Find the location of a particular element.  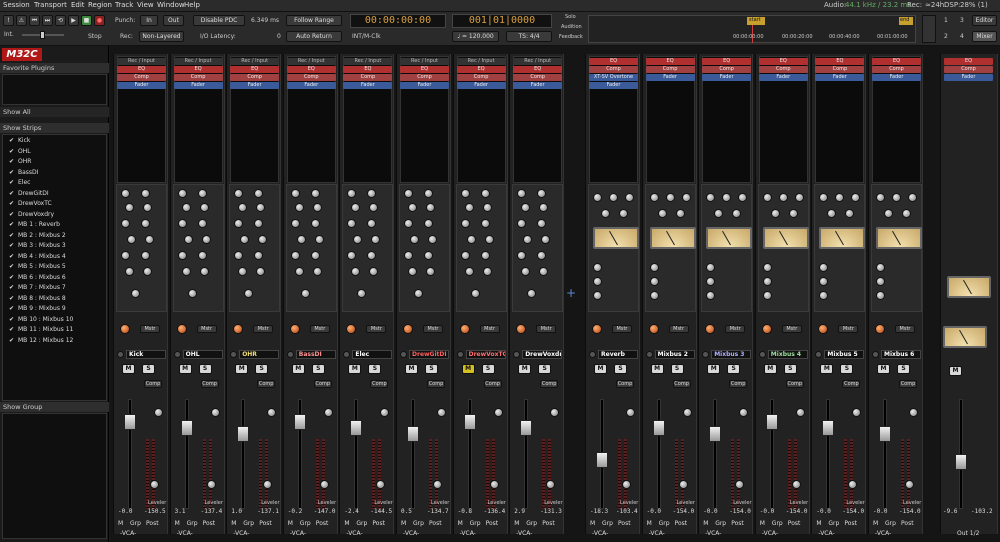

strip-list-item: ✔ OHR is located at coordinates (16, 162).